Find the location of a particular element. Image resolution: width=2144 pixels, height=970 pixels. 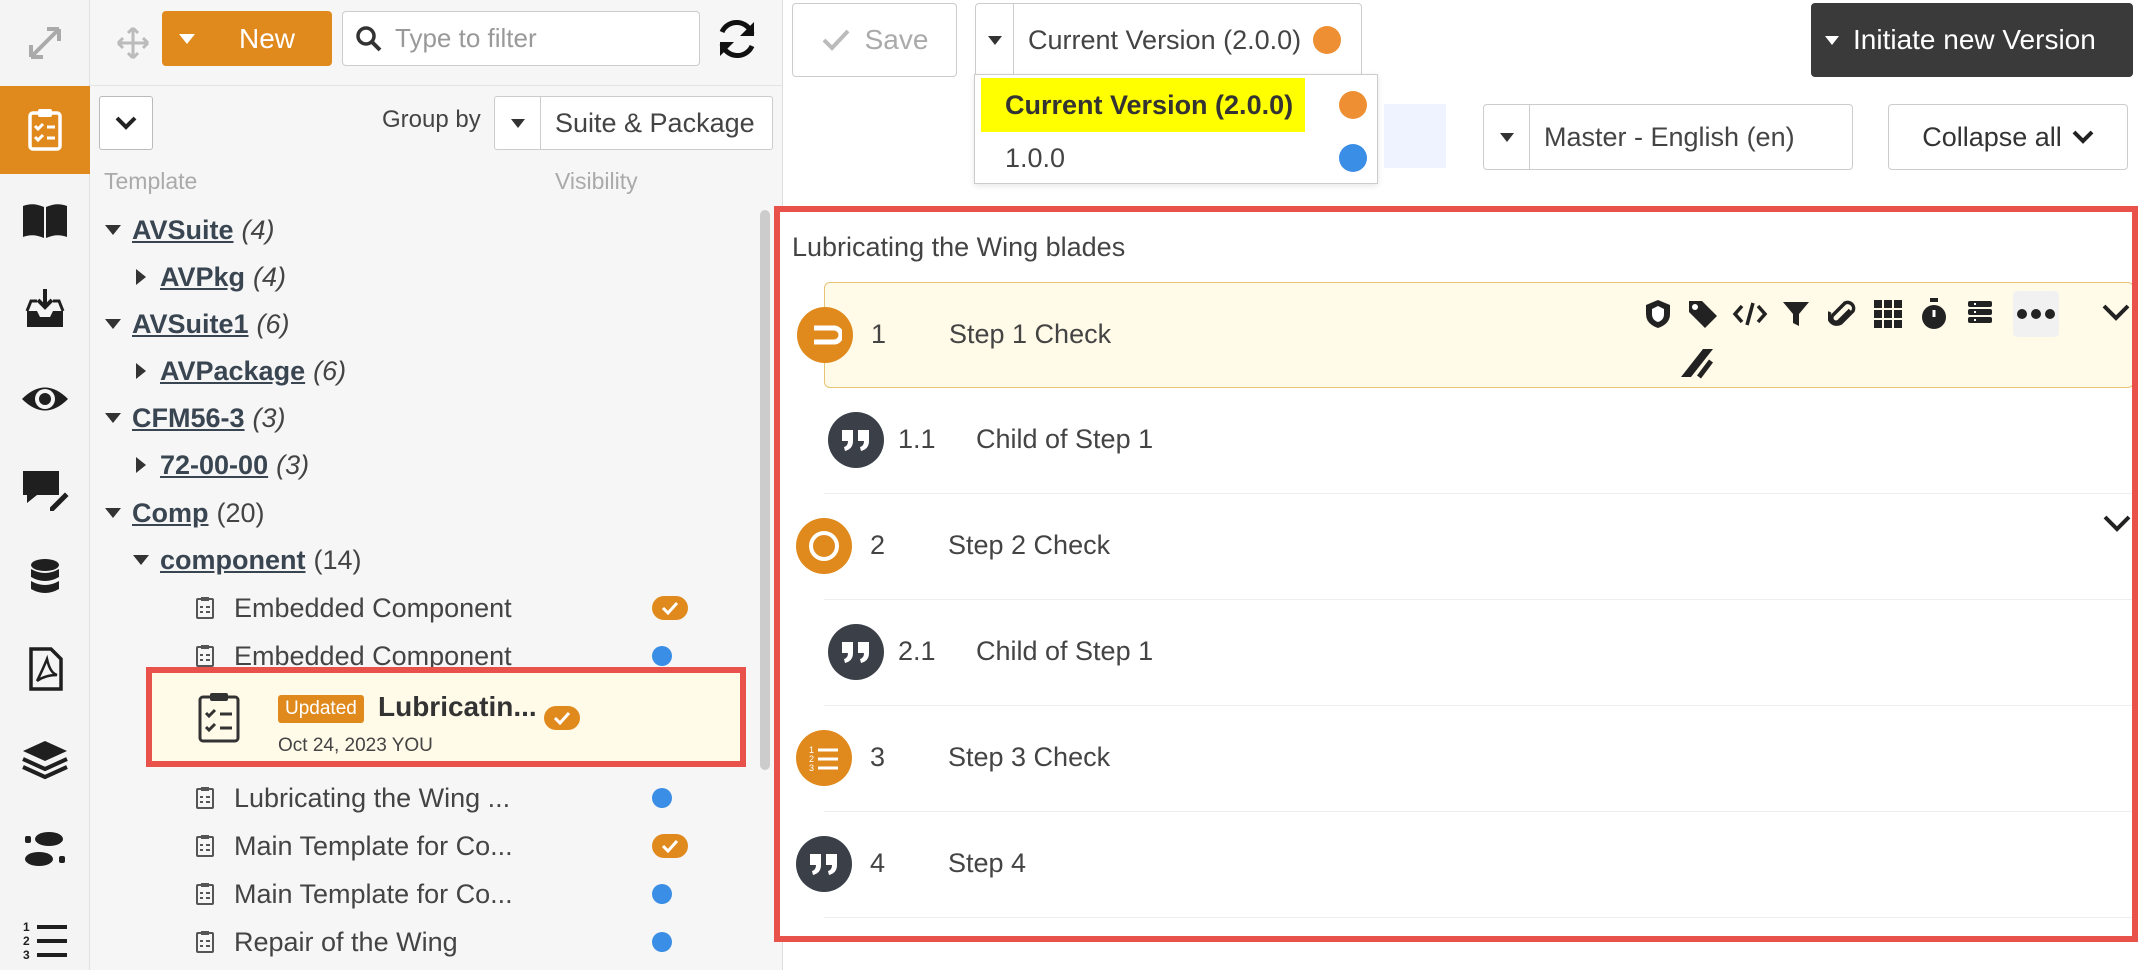

template-item: Embedded Component is located at coordinates (440, 608).